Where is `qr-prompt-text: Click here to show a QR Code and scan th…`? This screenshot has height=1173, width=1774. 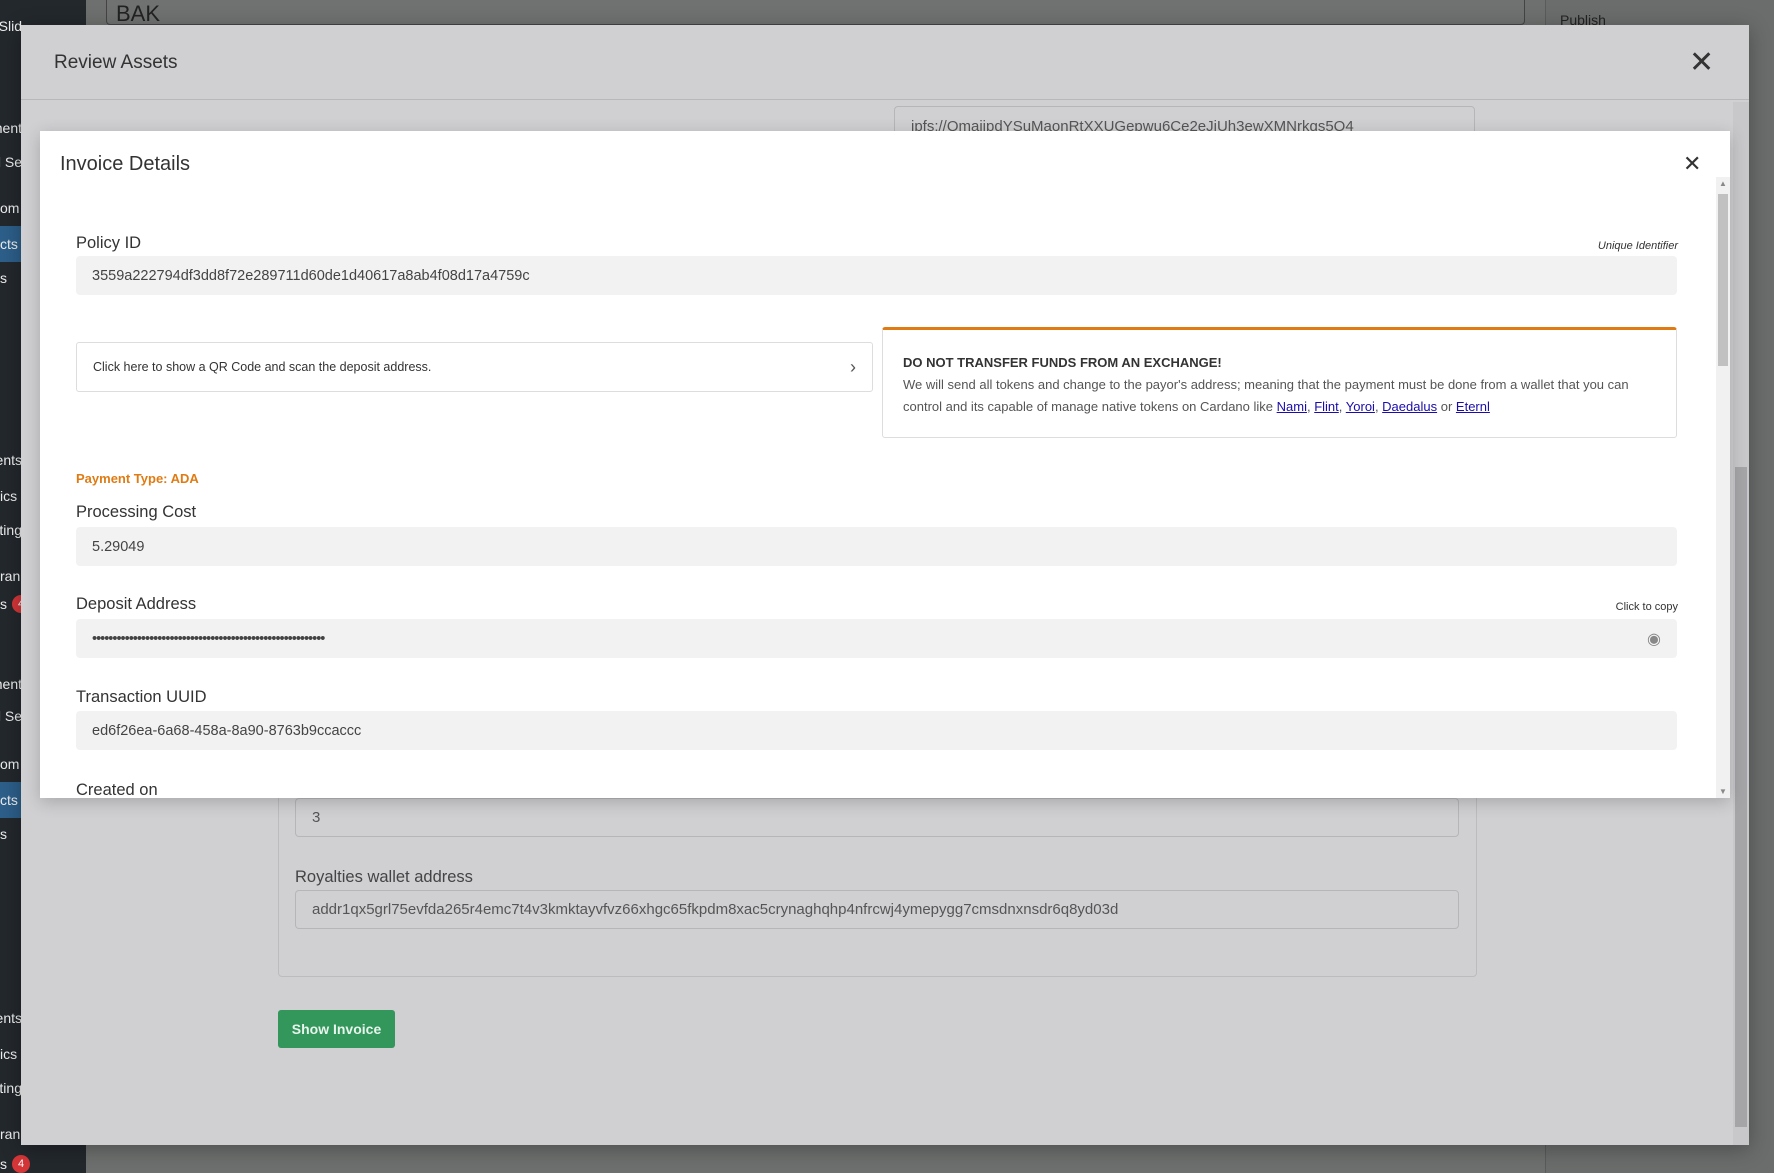 qr-prompt-text: Click here to show a QR Code and scan th… is located at coordinates (262, 367).